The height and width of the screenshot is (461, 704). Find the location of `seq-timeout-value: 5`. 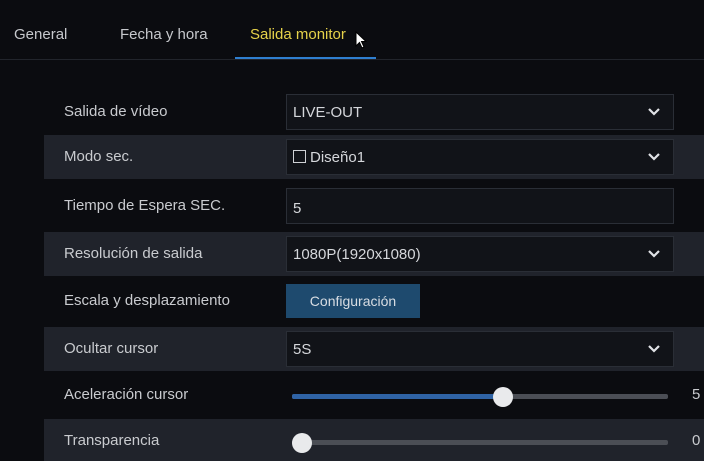

seq-timeout-value: 5 is located at coordinates (297, 208).